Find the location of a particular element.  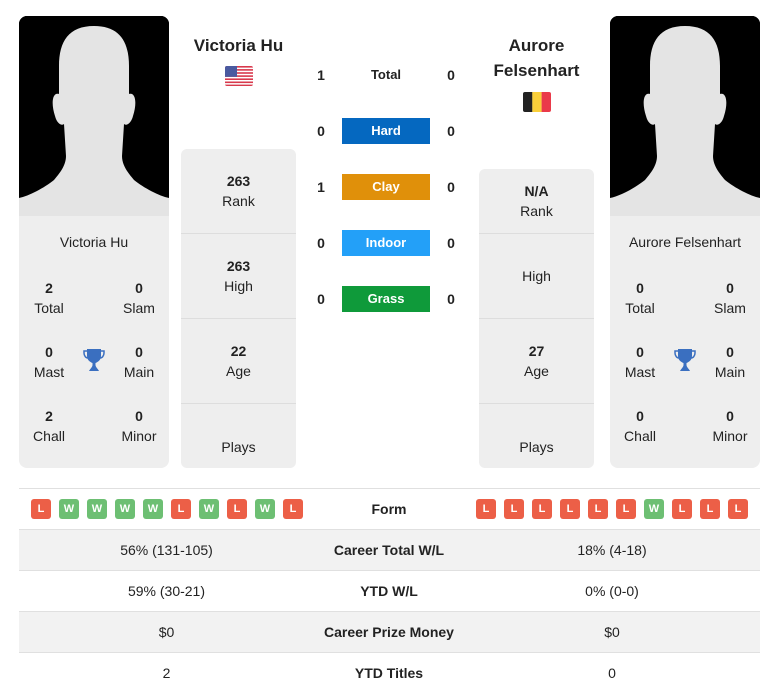

form-row: LWWWWLWLWL Form LLLLLLWLLL is located at coordinates (389, 509).